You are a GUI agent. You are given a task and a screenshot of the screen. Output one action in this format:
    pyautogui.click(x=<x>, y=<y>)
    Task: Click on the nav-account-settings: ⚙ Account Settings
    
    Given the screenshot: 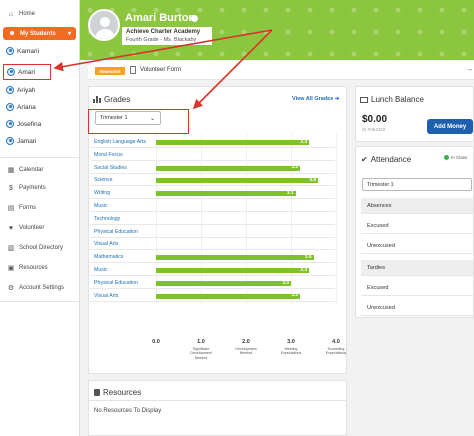 What is the action you would take?
    pyautogui.click(x=40, y=288)
    